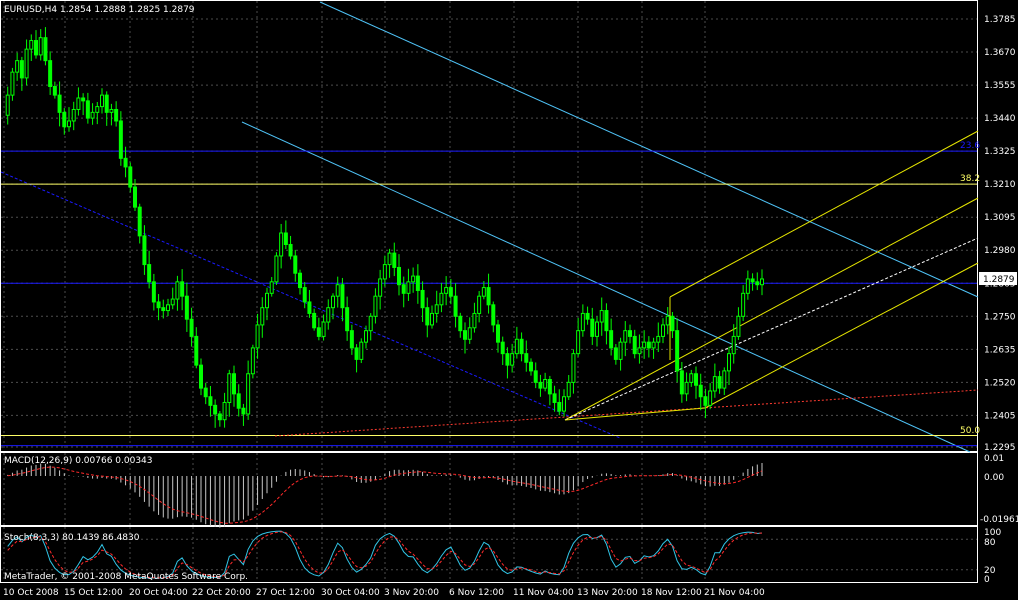 The width and height of the screenshot is (1018, 600). What do you see at coordinates (1000, 119) in the screenshot?
I see `price-tick-label: 1.3440` at bounding box center [1000, 119].